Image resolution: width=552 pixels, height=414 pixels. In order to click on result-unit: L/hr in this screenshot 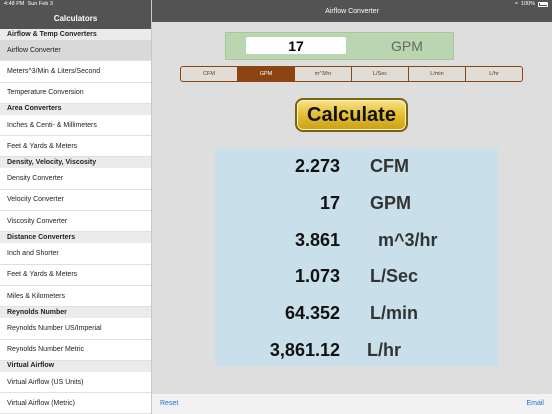, I will do `click(384, 350)`.